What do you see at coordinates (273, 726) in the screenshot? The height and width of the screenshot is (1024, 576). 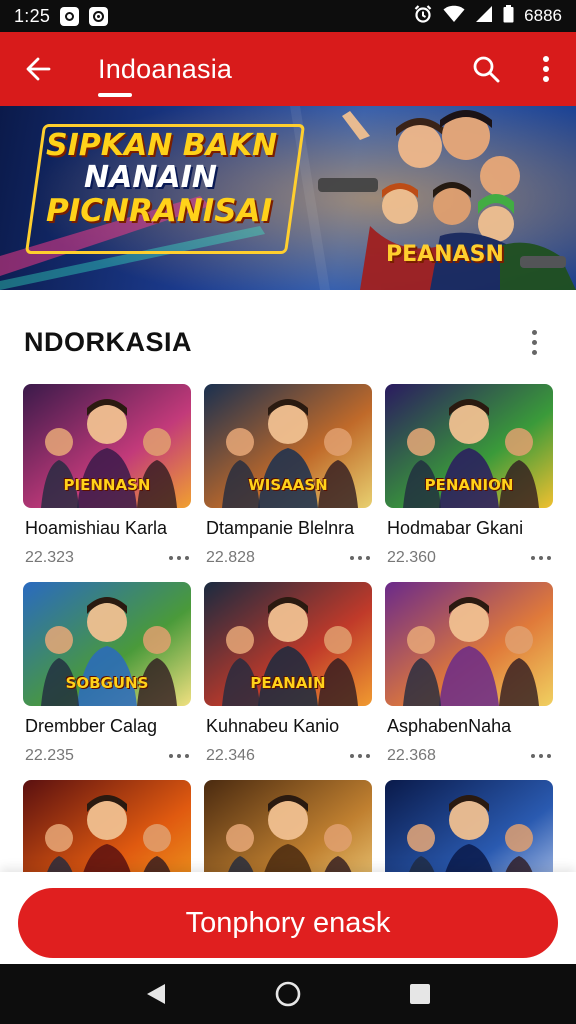 I see `game-title: Kuhnabeu Kanio` at bounding box center [273, 726].